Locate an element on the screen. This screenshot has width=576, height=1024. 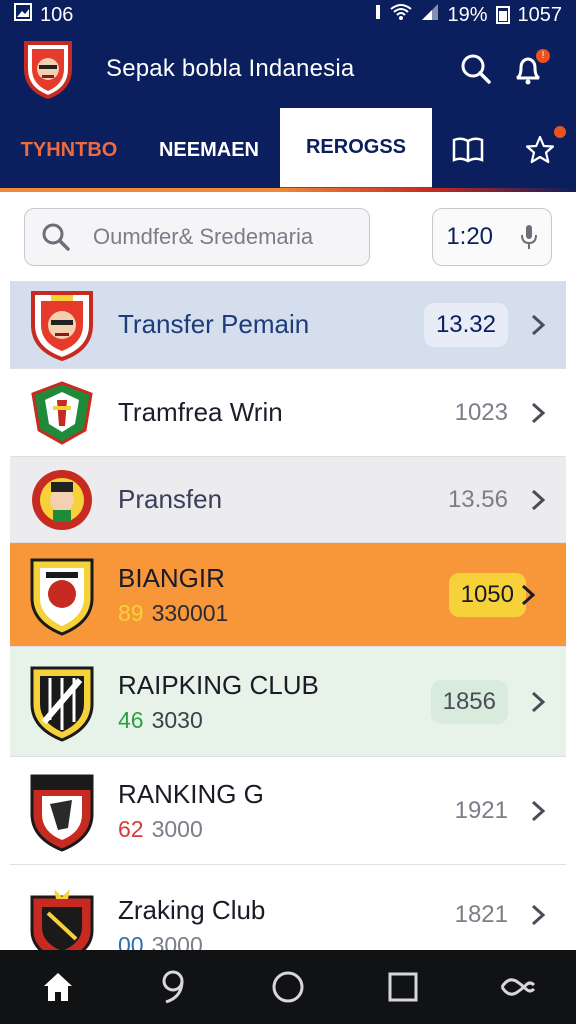
app-header: Sepak bobla Indanesia ! is located at coordinates (288, 69).